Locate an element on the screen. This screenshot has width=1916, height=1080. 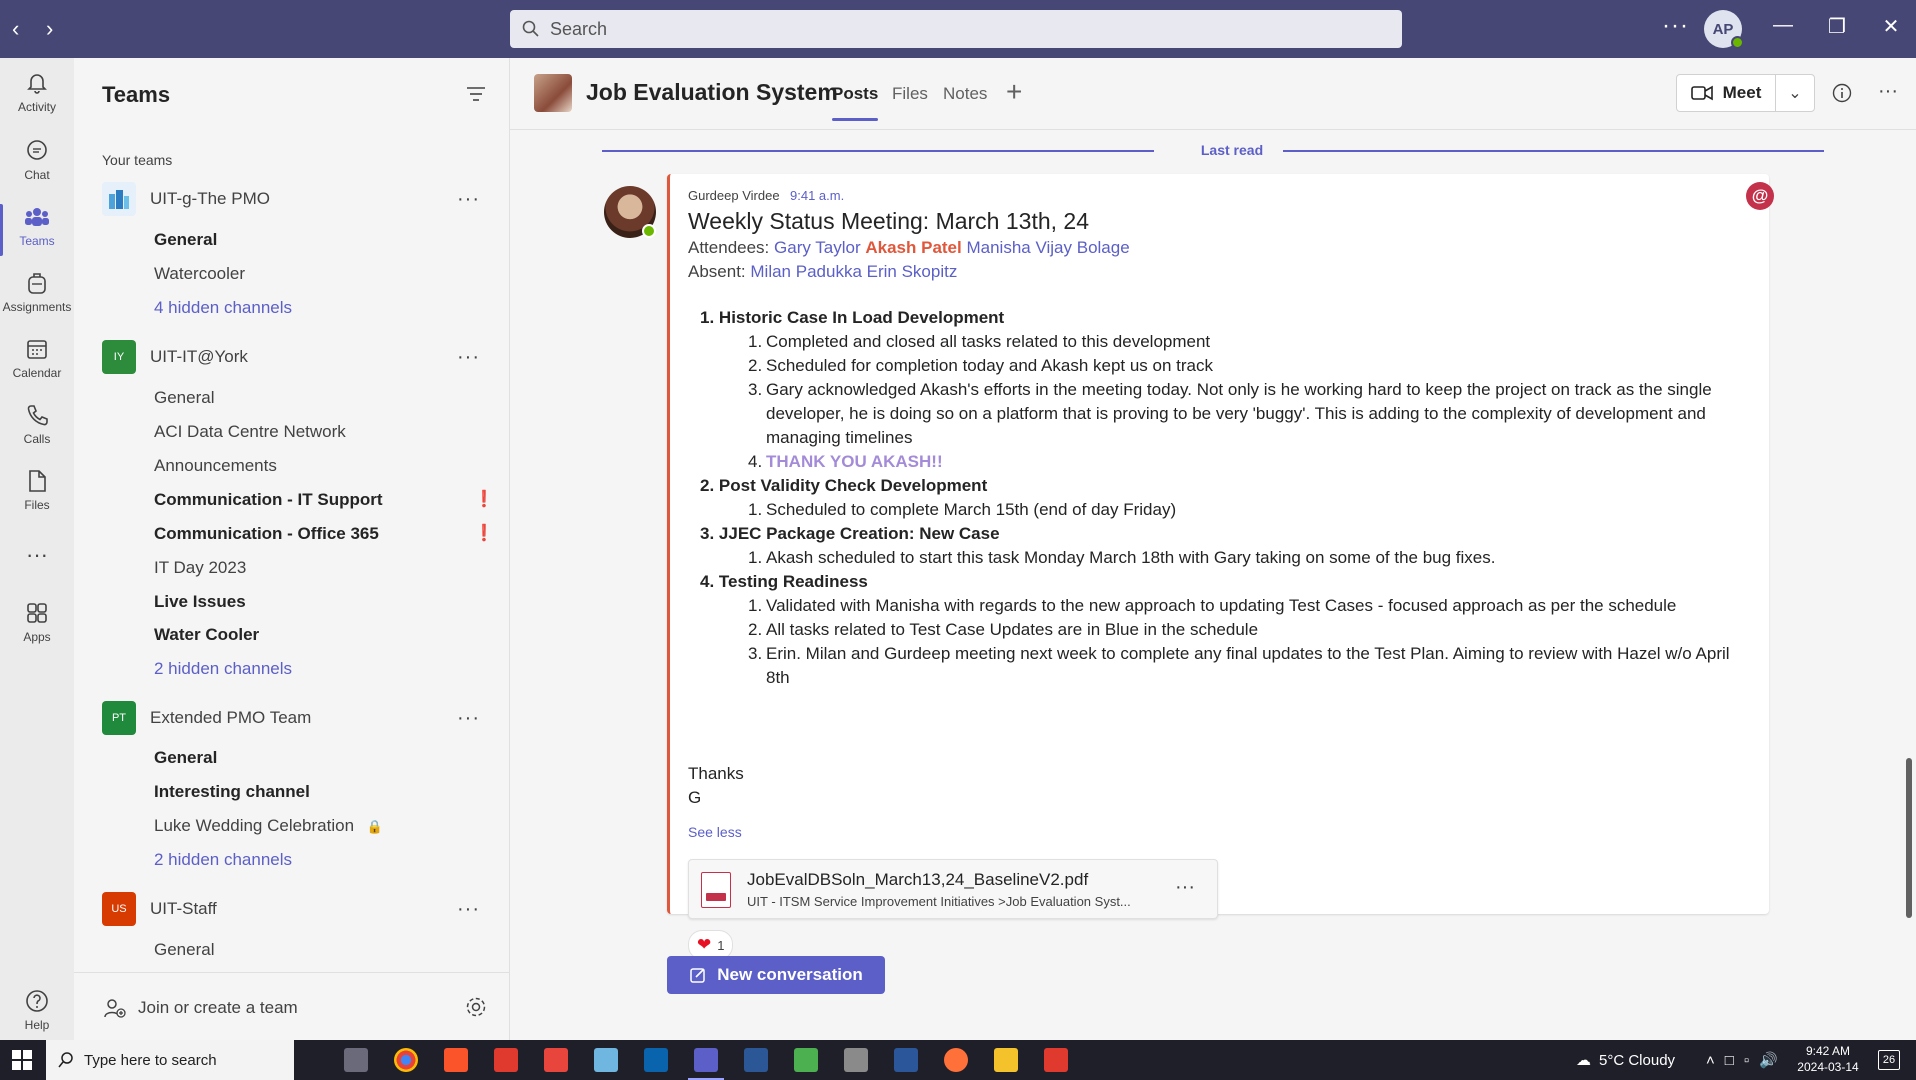
channel-communication-office-365: Communication - Office 365 is located at coordinates (266, 534).